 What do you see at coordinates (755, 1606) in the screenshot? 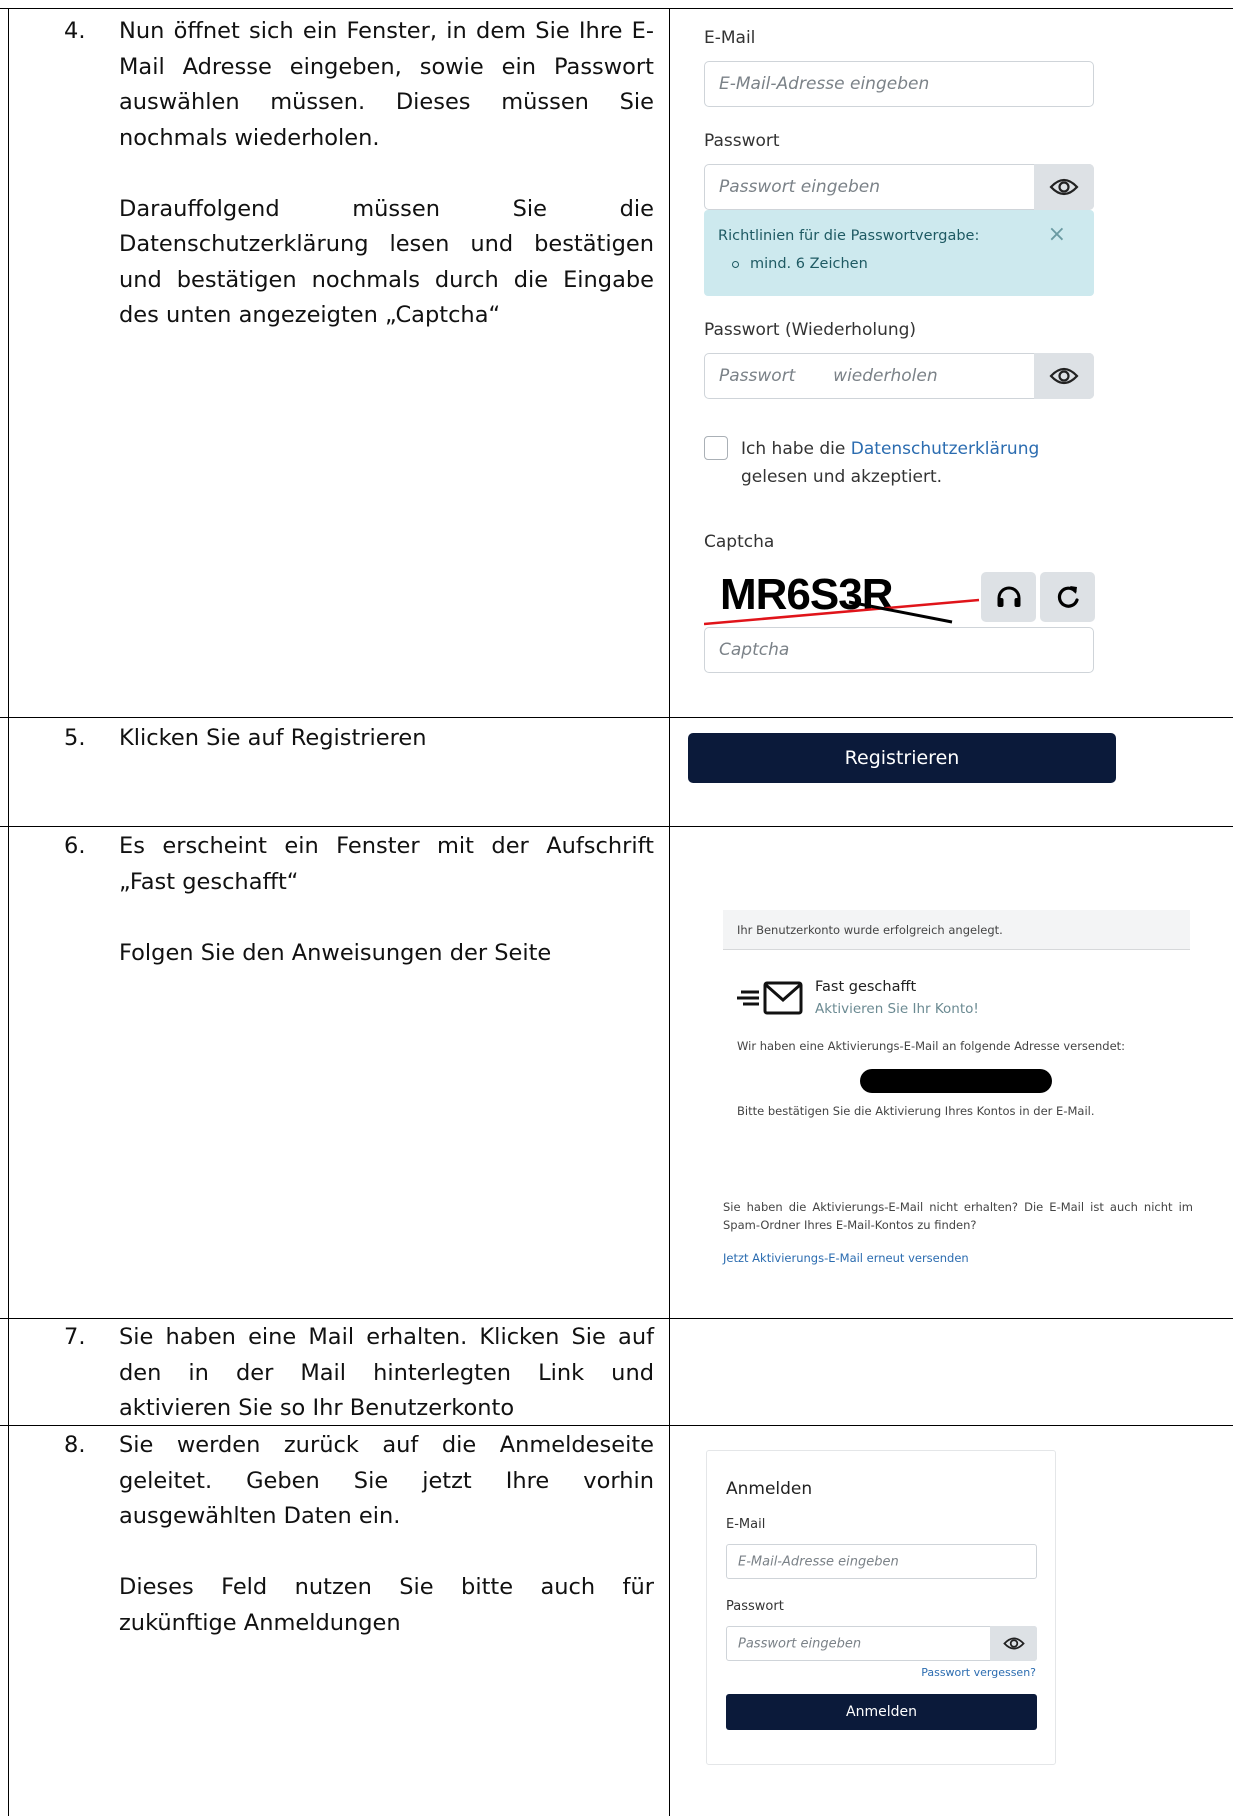
I see `login-password-label: Passwort` at bounding box center [755, 1606].